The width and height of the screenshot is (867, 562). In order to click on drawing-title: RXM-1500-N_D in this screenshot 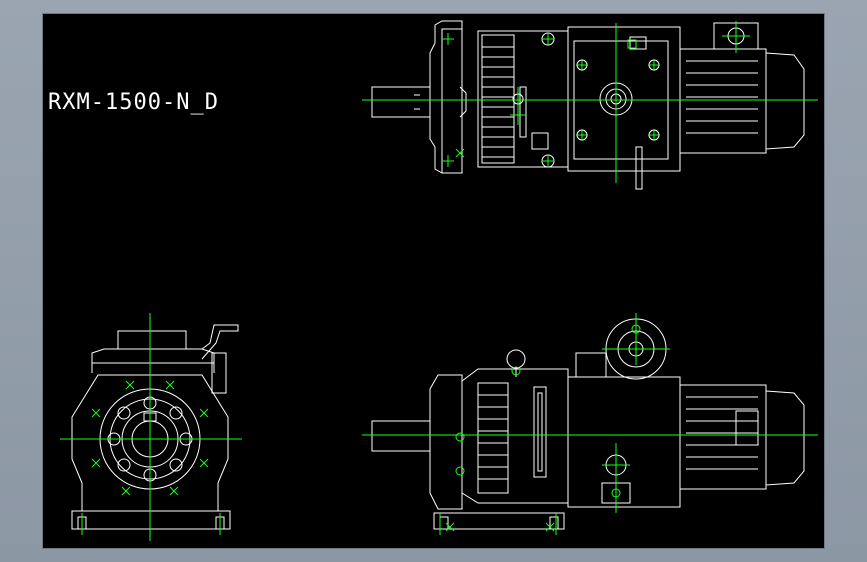, I will do `click(133, 102)`.